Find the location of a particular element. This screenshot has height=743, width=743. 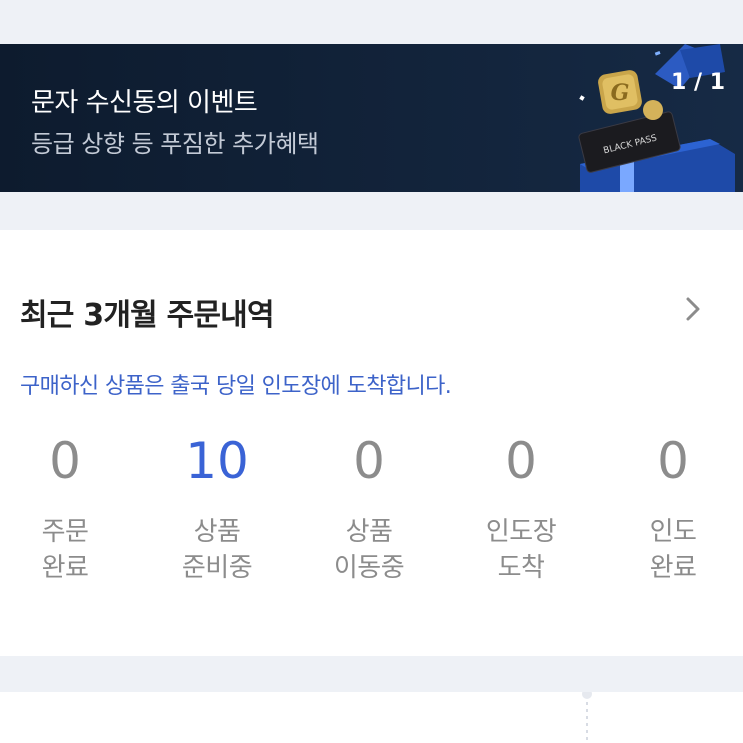

step-in-transit: 0 상품 이동중 is located at coordinates (369, 506).